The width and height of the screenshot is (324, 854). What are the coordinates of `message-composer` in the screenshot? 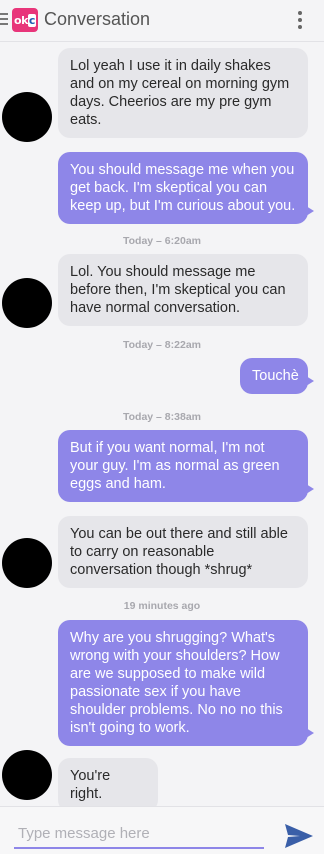 It's located at (162, 830).